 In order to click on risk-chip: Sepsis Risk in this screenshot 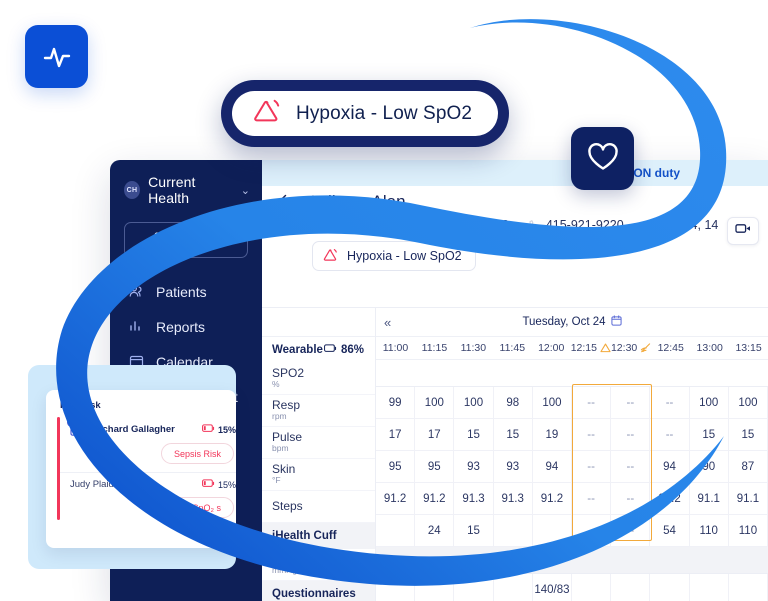, I will do `click(197, 453)`.